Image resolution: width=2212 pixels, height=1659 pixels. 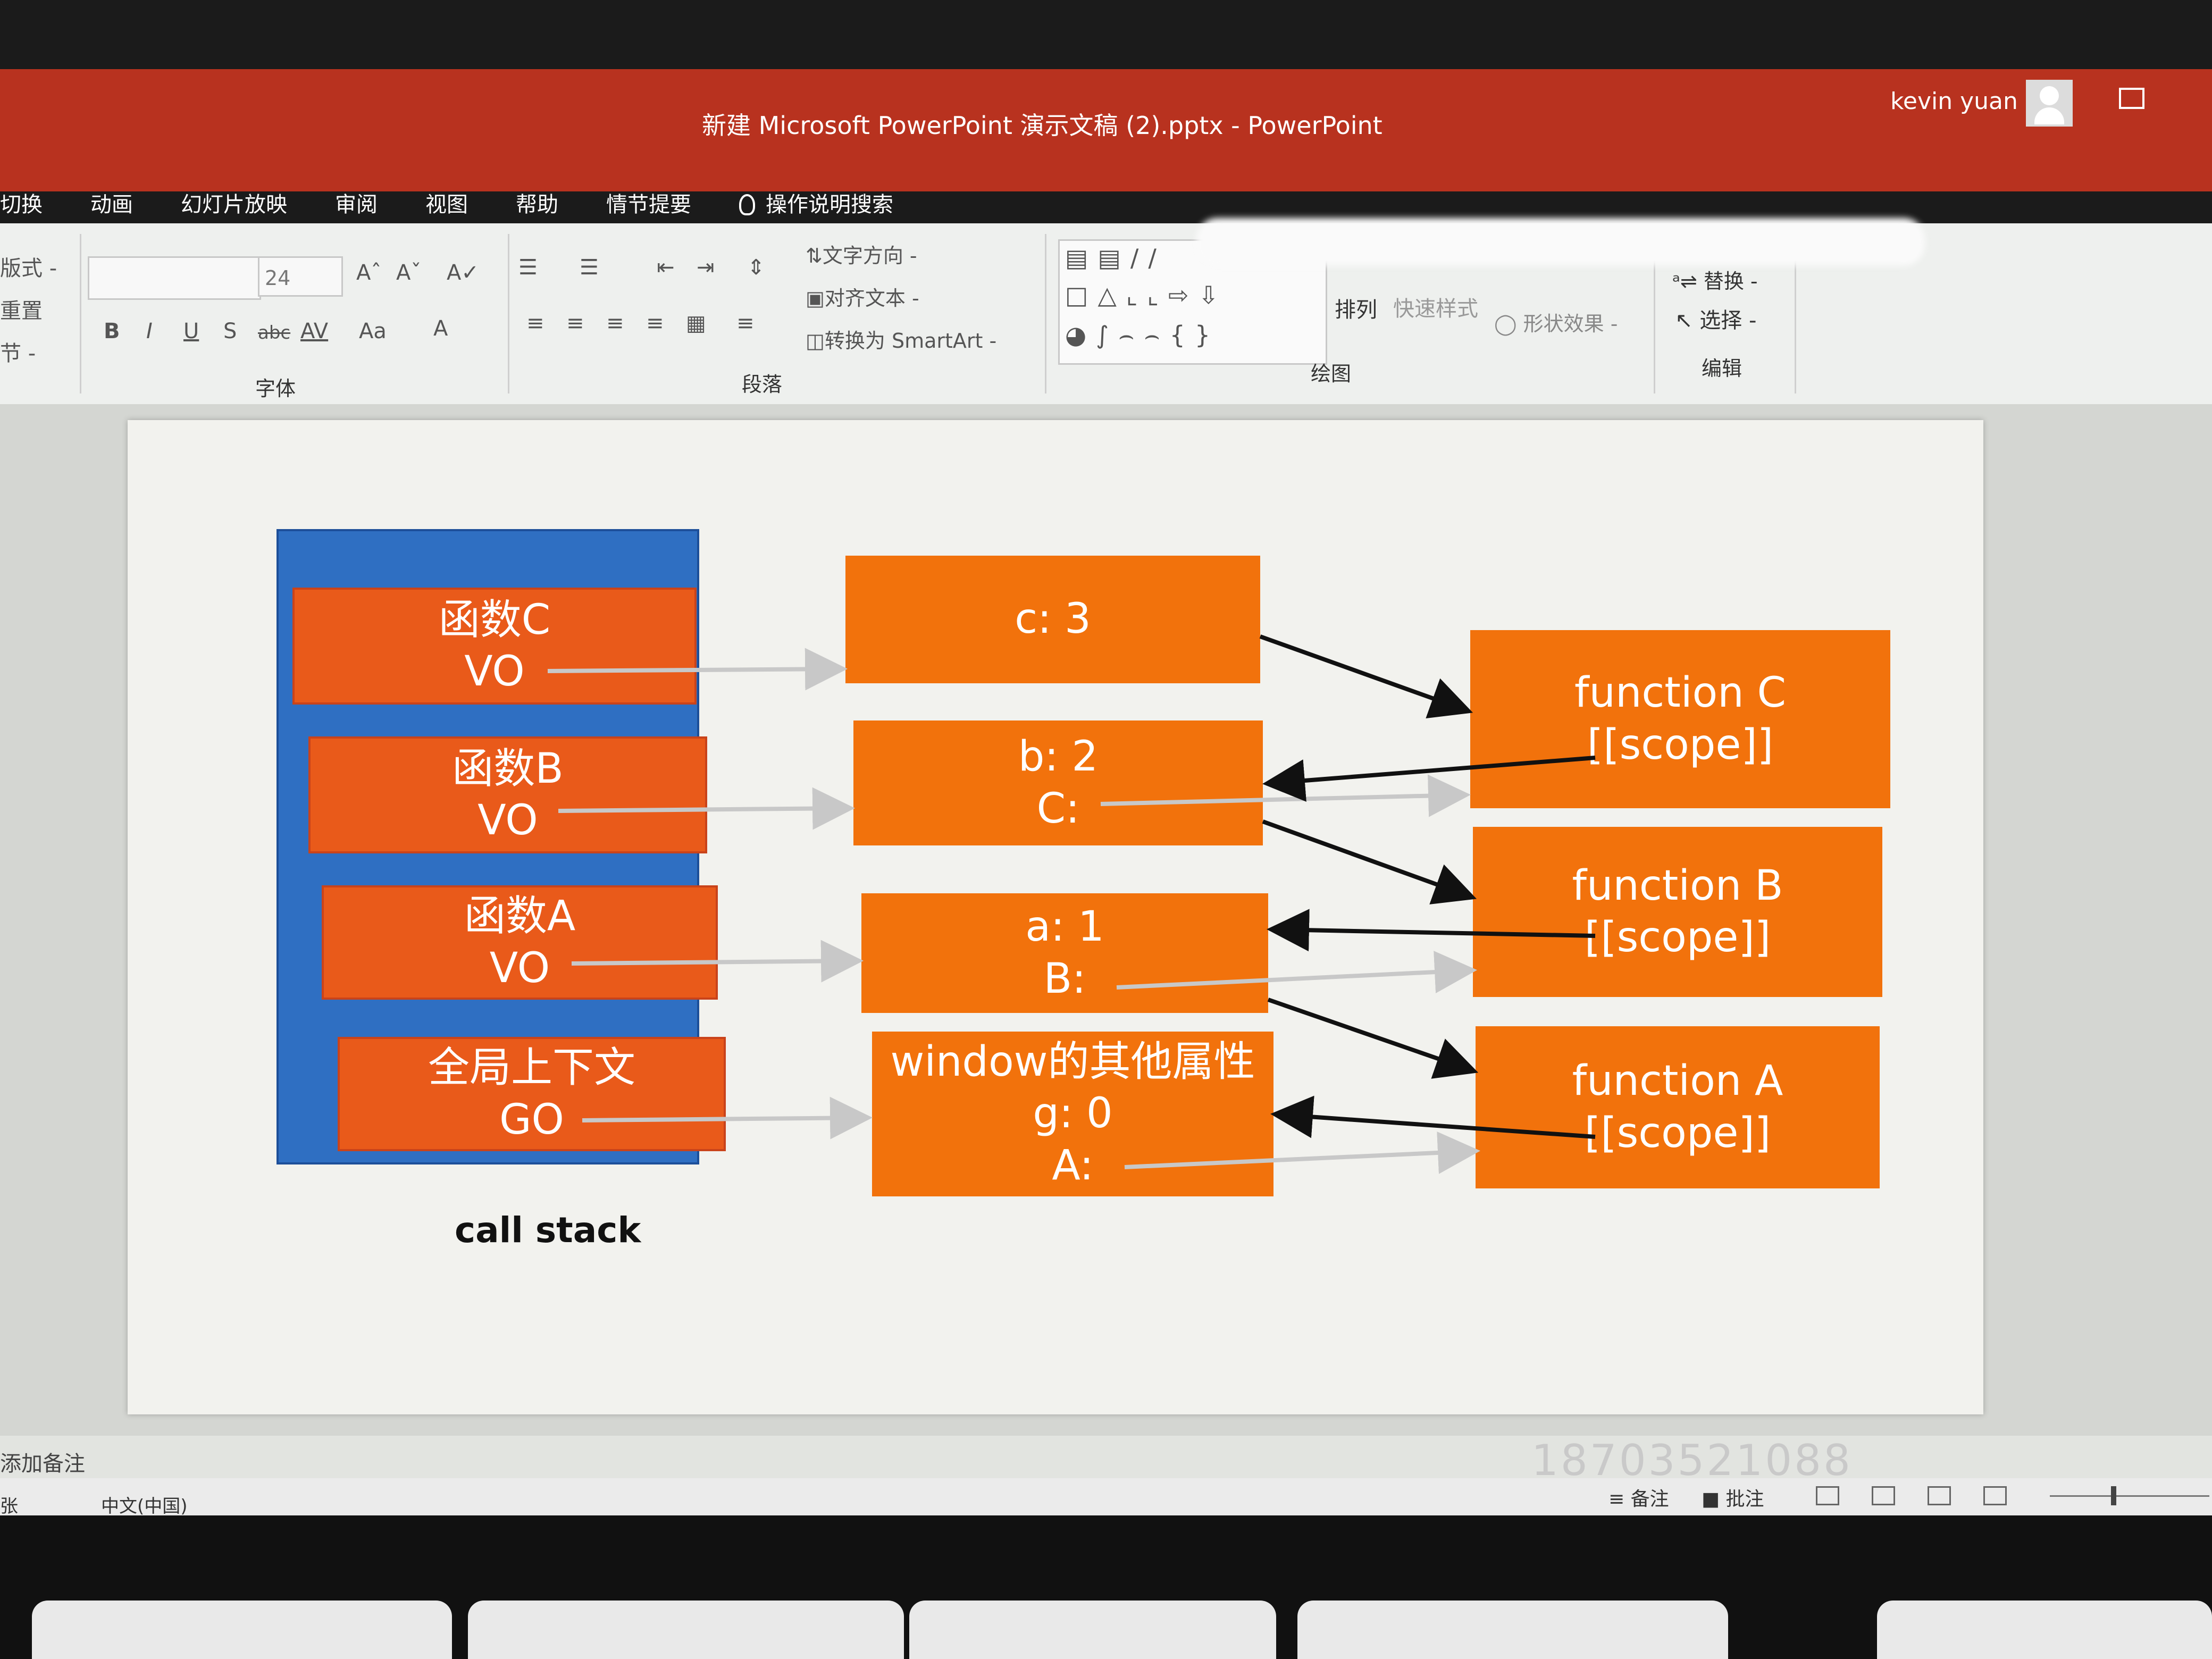 What do you see at coordinates (2129, 1496) in the screenshot?
I see `zoom-slider` at bounding box center [2129, 1496].